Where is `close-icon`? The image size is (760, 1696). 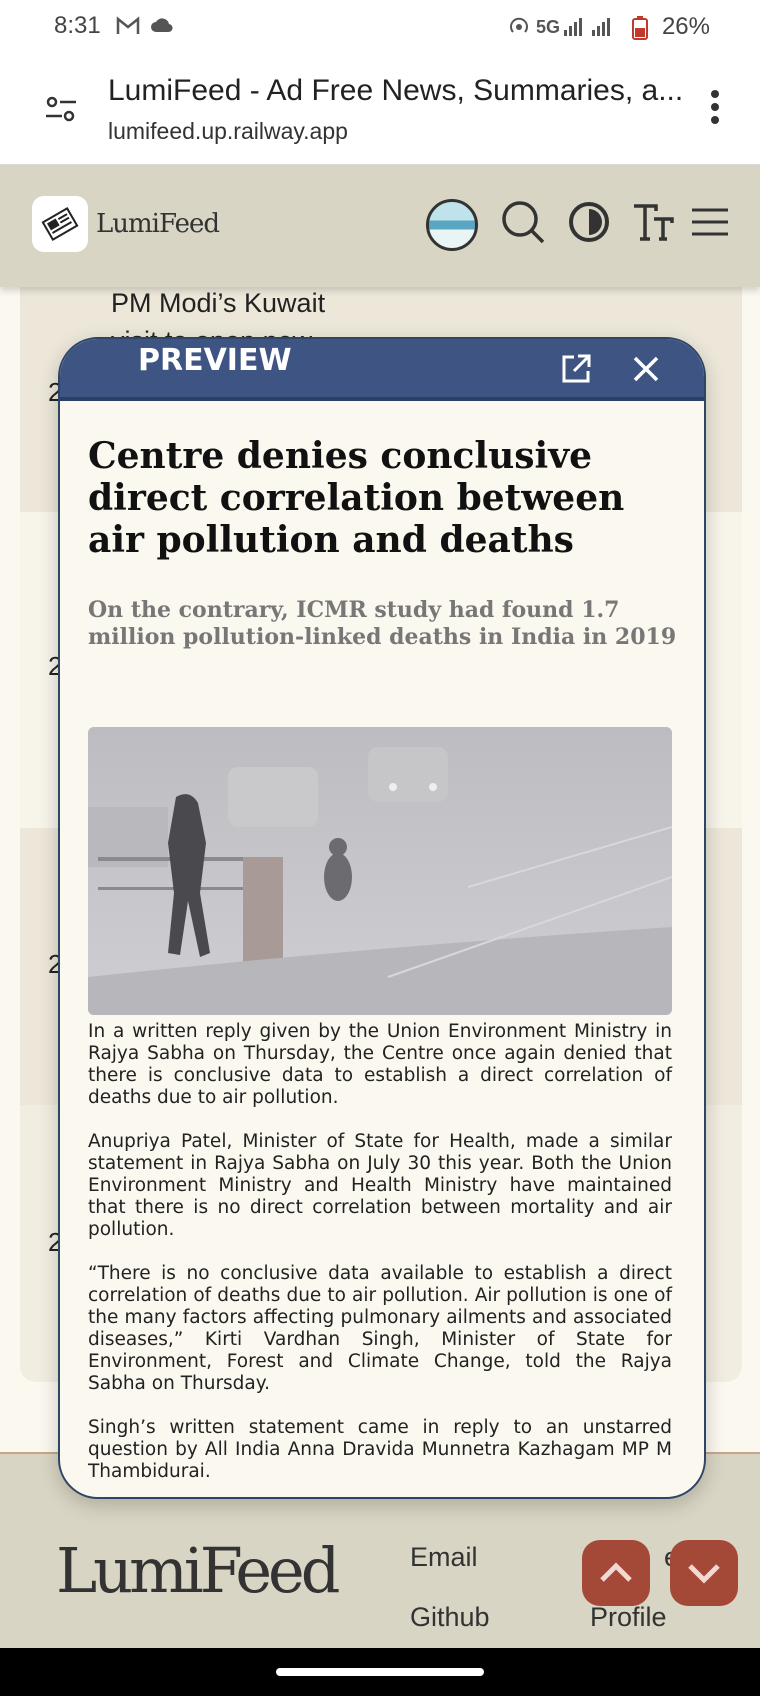
close-icon is located at coordinates (646, 369).